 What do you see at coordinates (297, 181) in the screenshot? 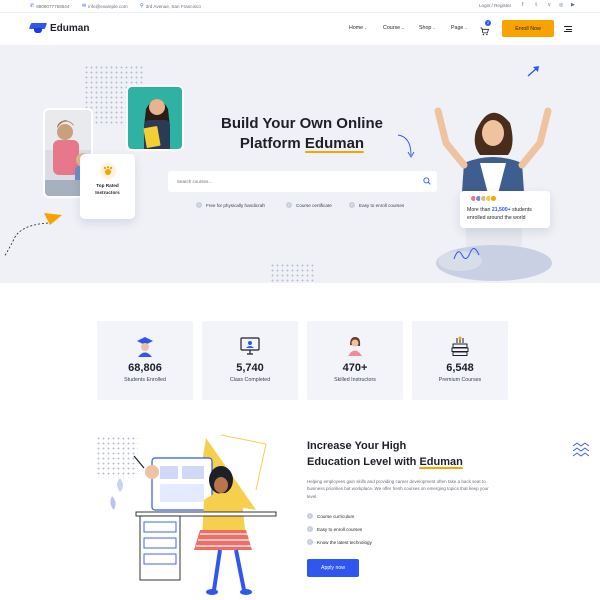
I see `search-input` at bounding box center [297, 181].